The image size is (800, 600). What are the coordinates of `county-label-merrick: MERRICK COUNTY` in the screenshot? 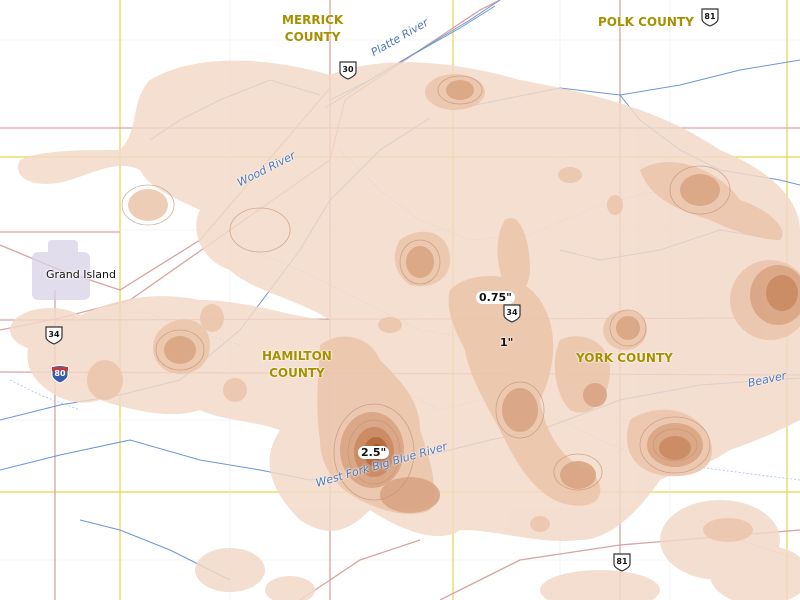 It's located at (313, 29).